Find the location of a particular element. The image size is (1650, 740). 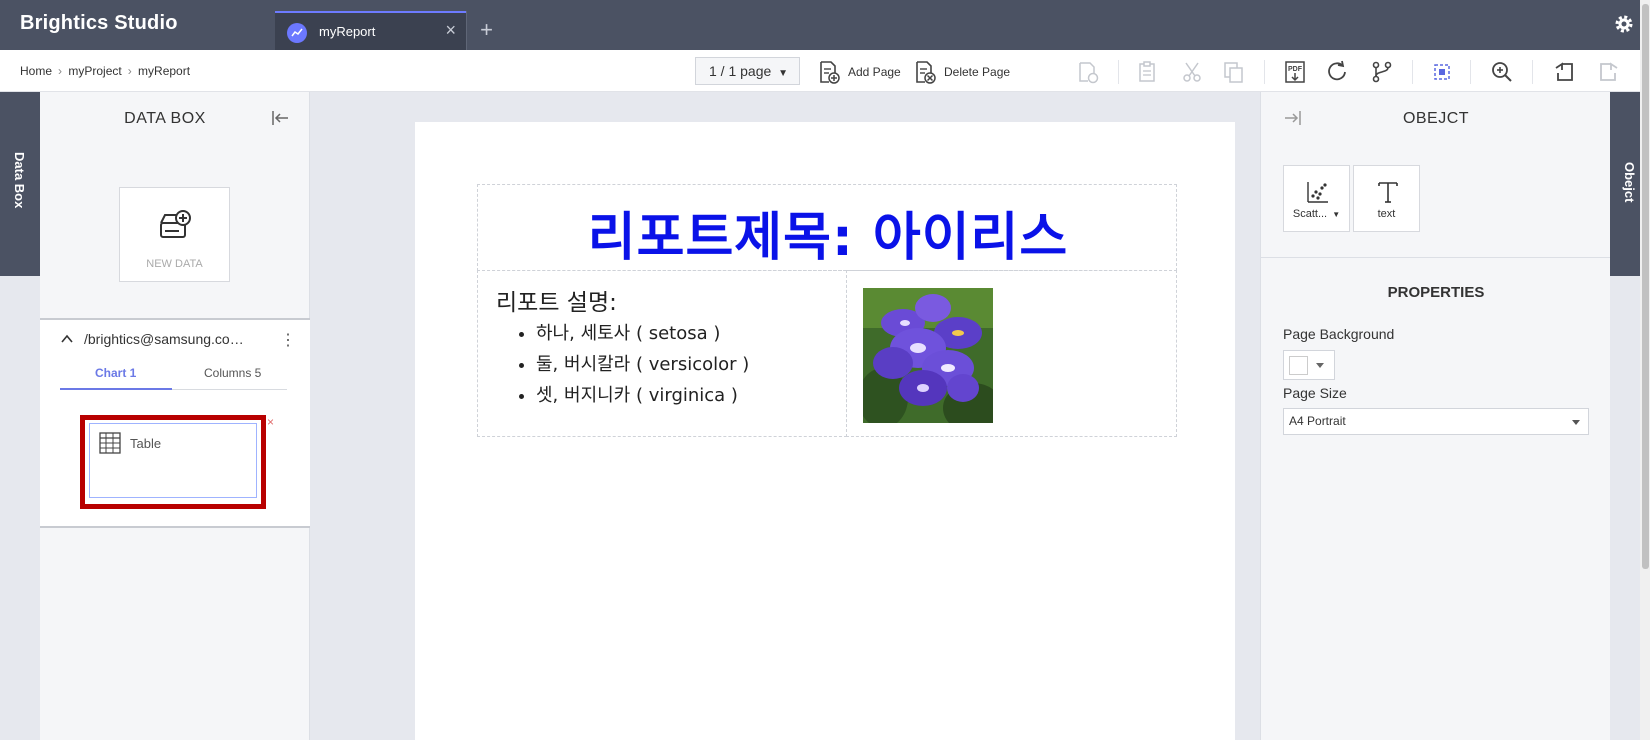

page-selector: 1 / 1 page ▼ is located at coordinates (747, 71).